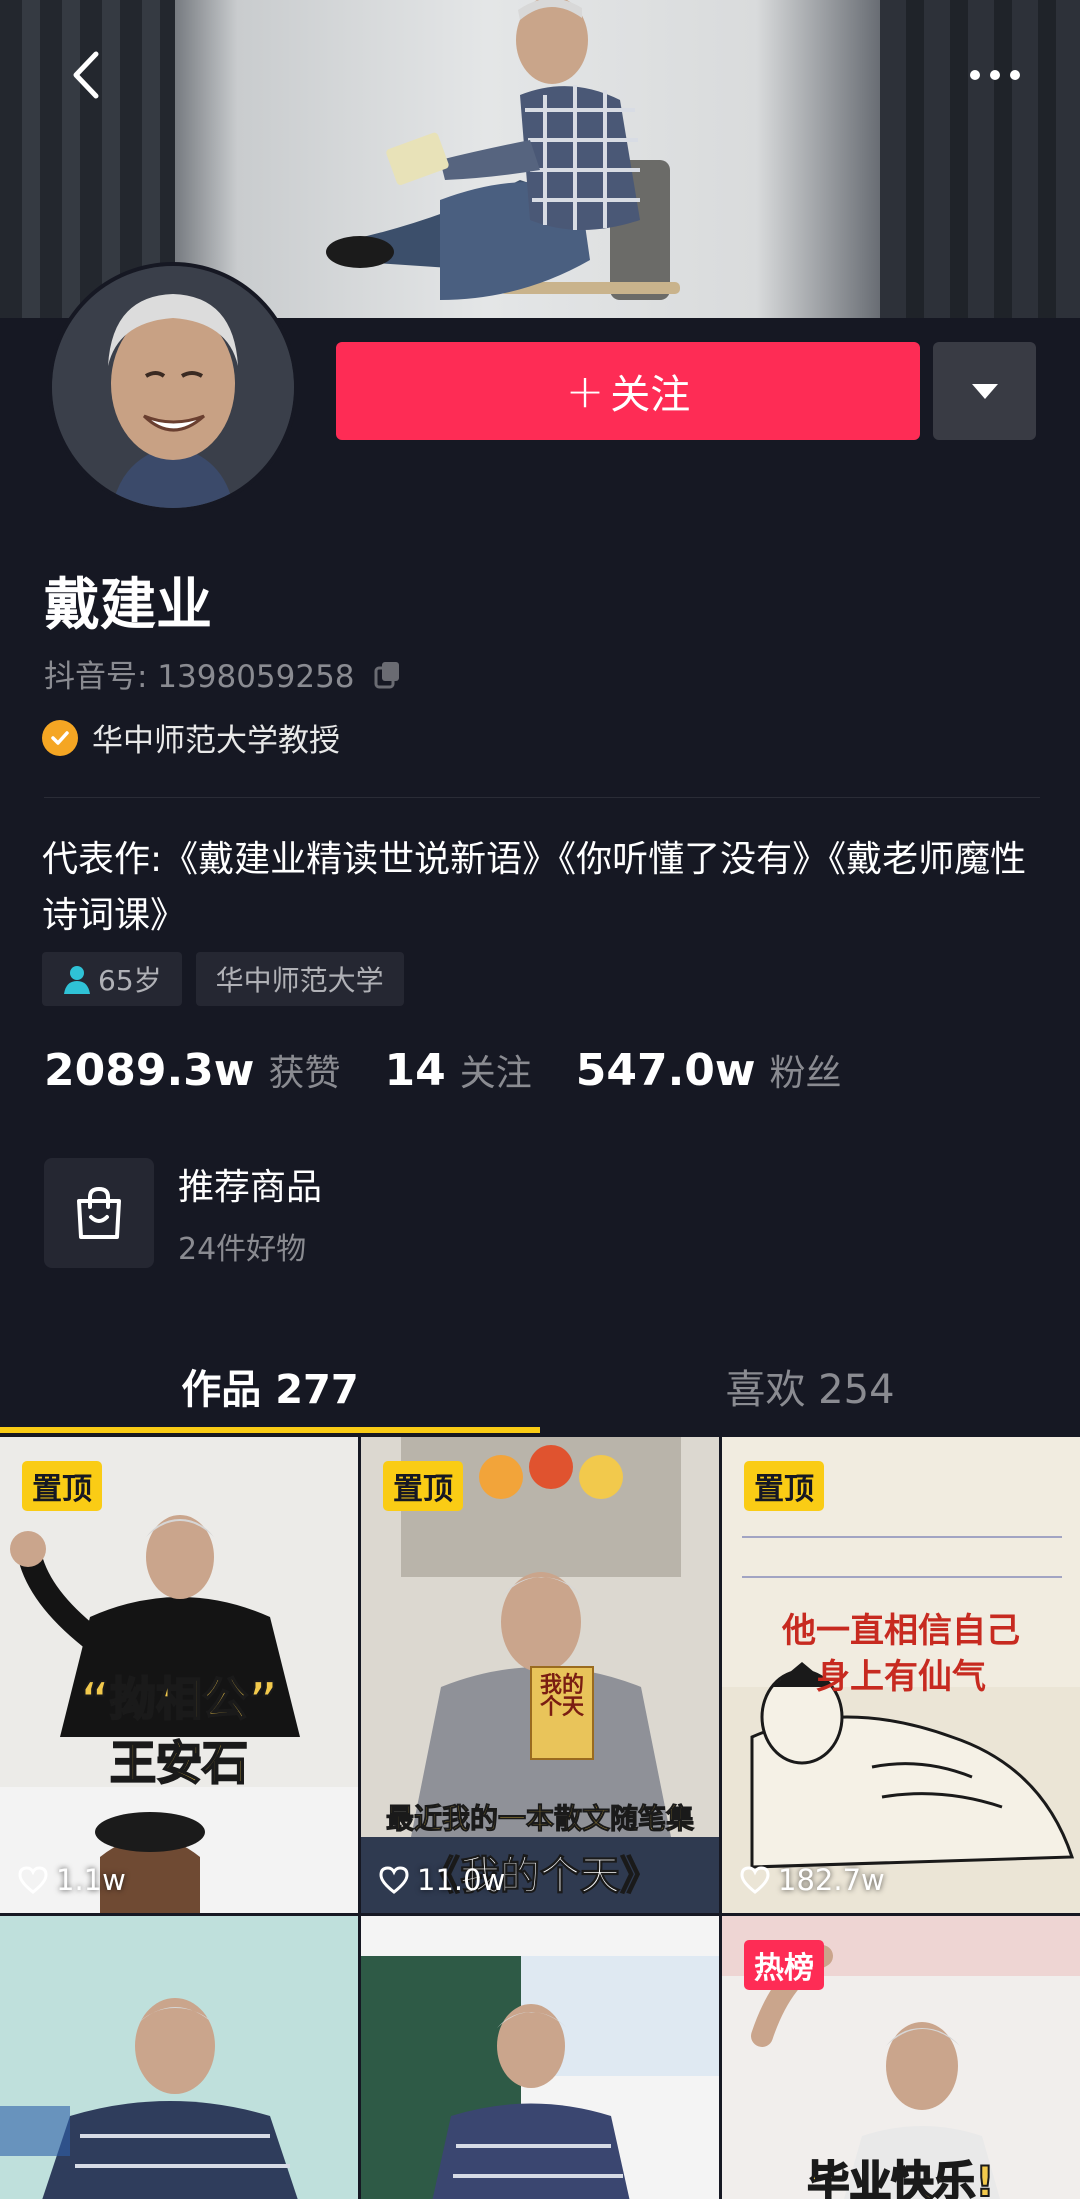  I want to click on tag-school: 华中师范大学, so click(299, 979).